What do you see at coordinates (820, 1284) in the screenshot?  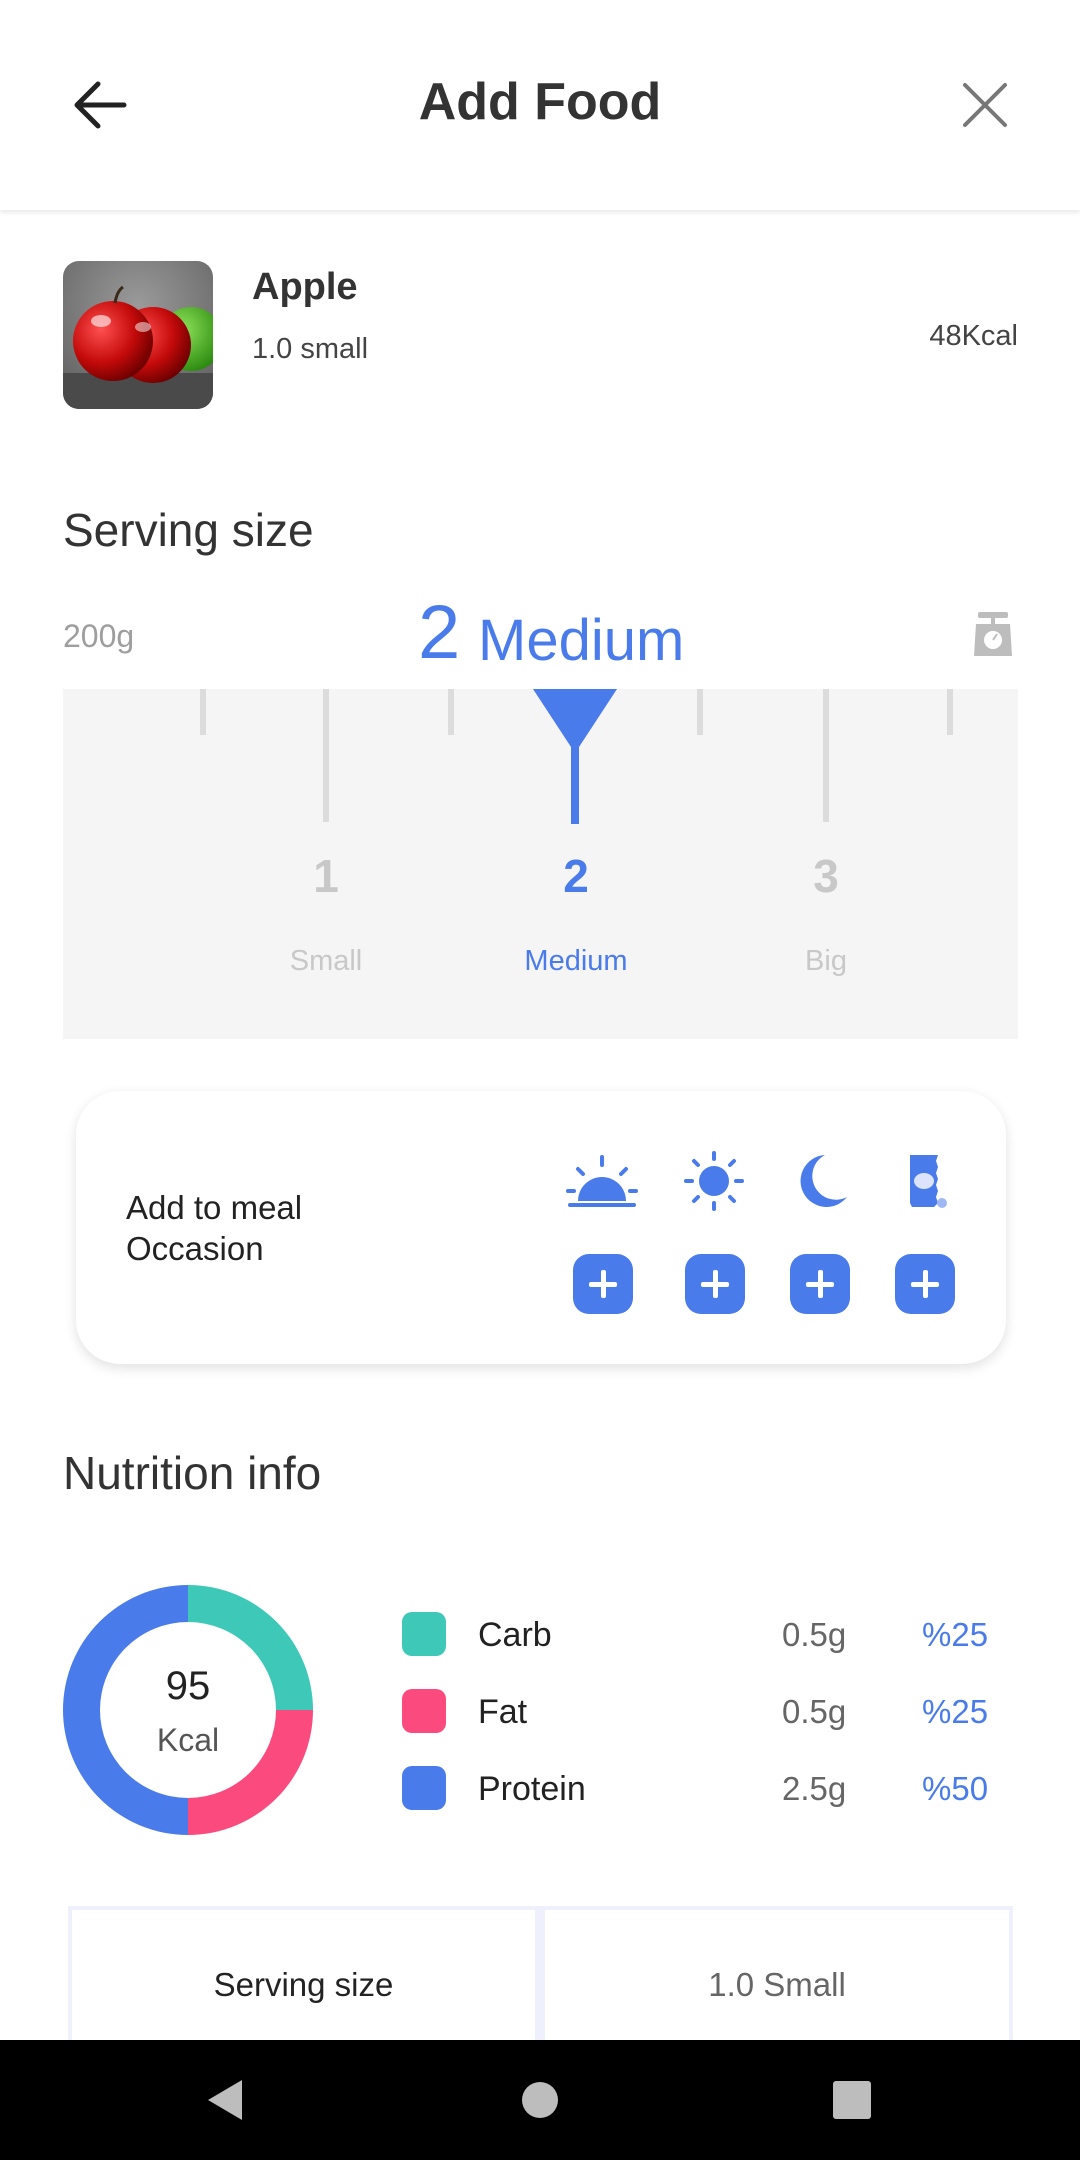 I see `add-dinner-button` at bounding box center [820, 1284].